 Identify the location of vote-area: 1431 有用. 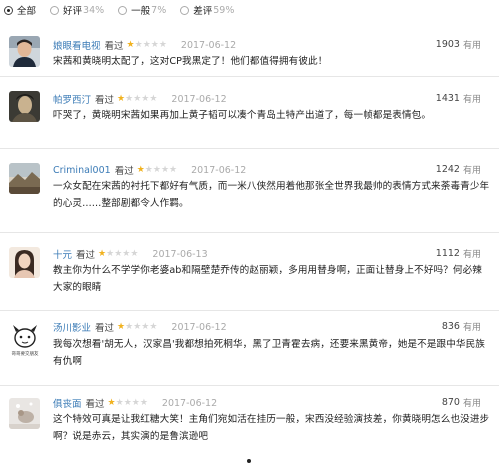
(458, 98).